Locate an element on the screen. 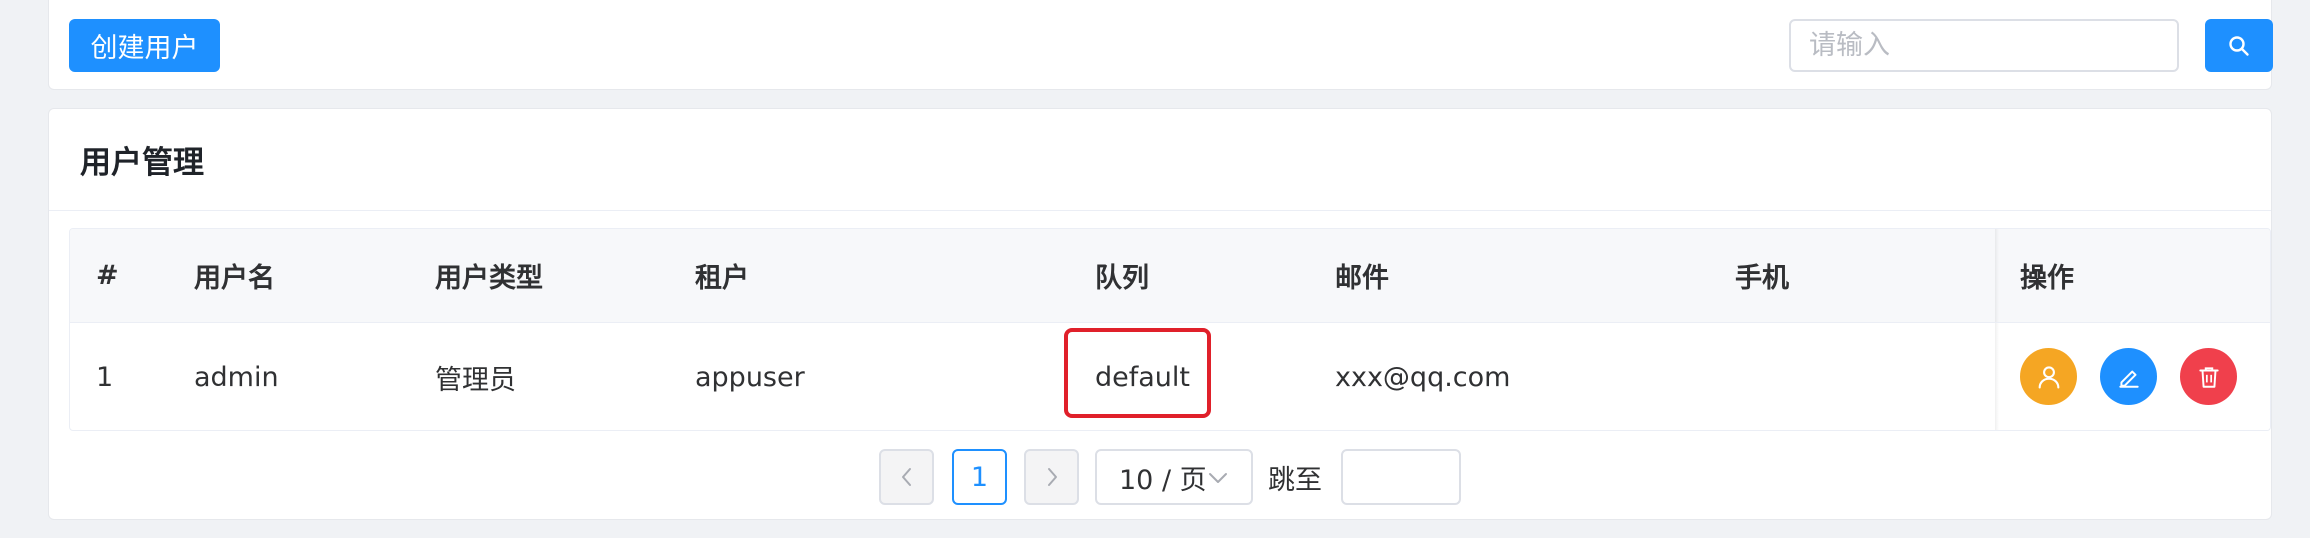 This screenshot has width=2310, height=538. delete-icon is located at coordinates (2208, 377).